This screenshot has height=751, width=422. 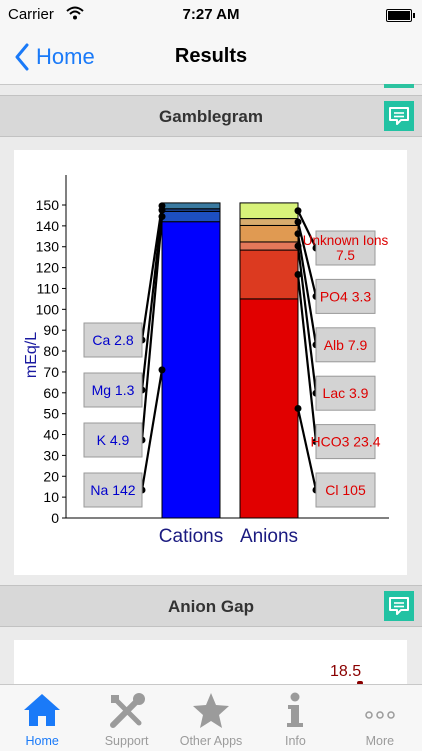 I want to click on ion-label: Cl 105, so click(x=345, y=490).